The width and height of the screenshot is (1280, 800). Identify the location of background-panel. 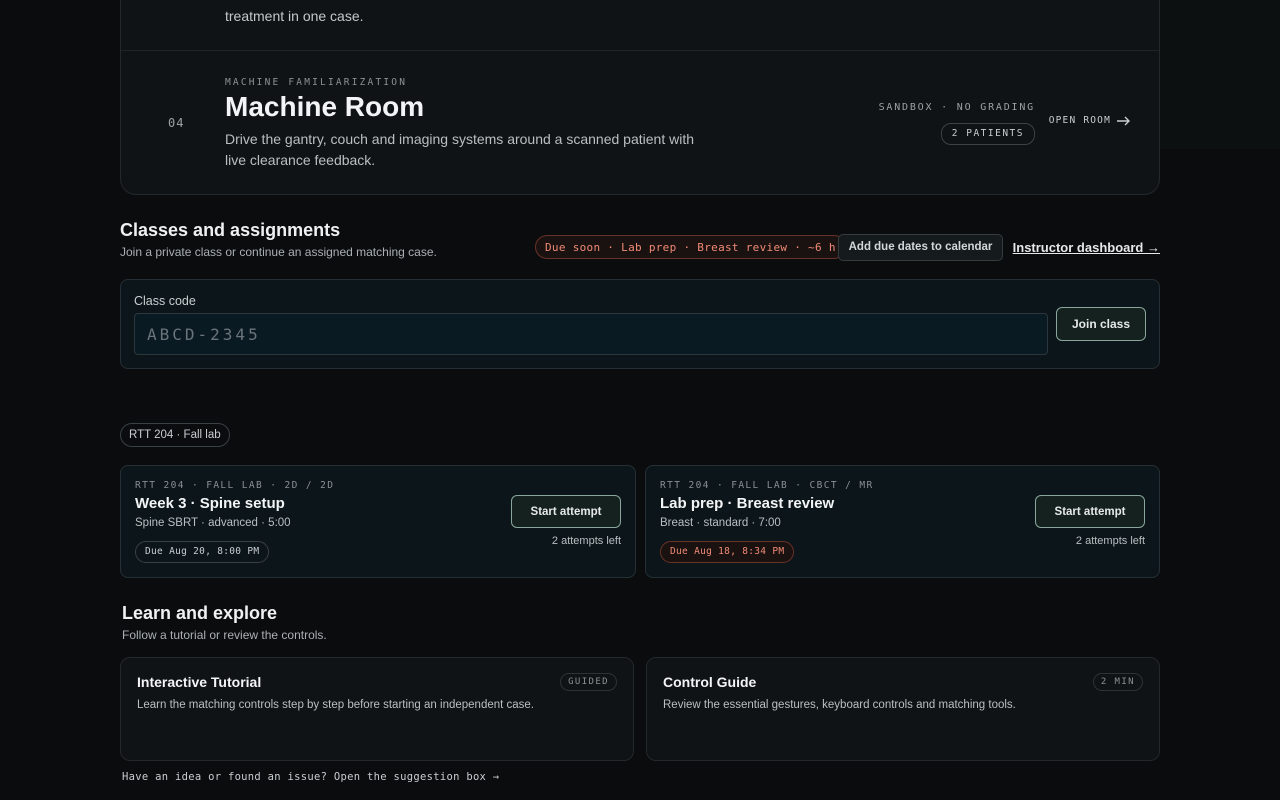
(1220, 74).